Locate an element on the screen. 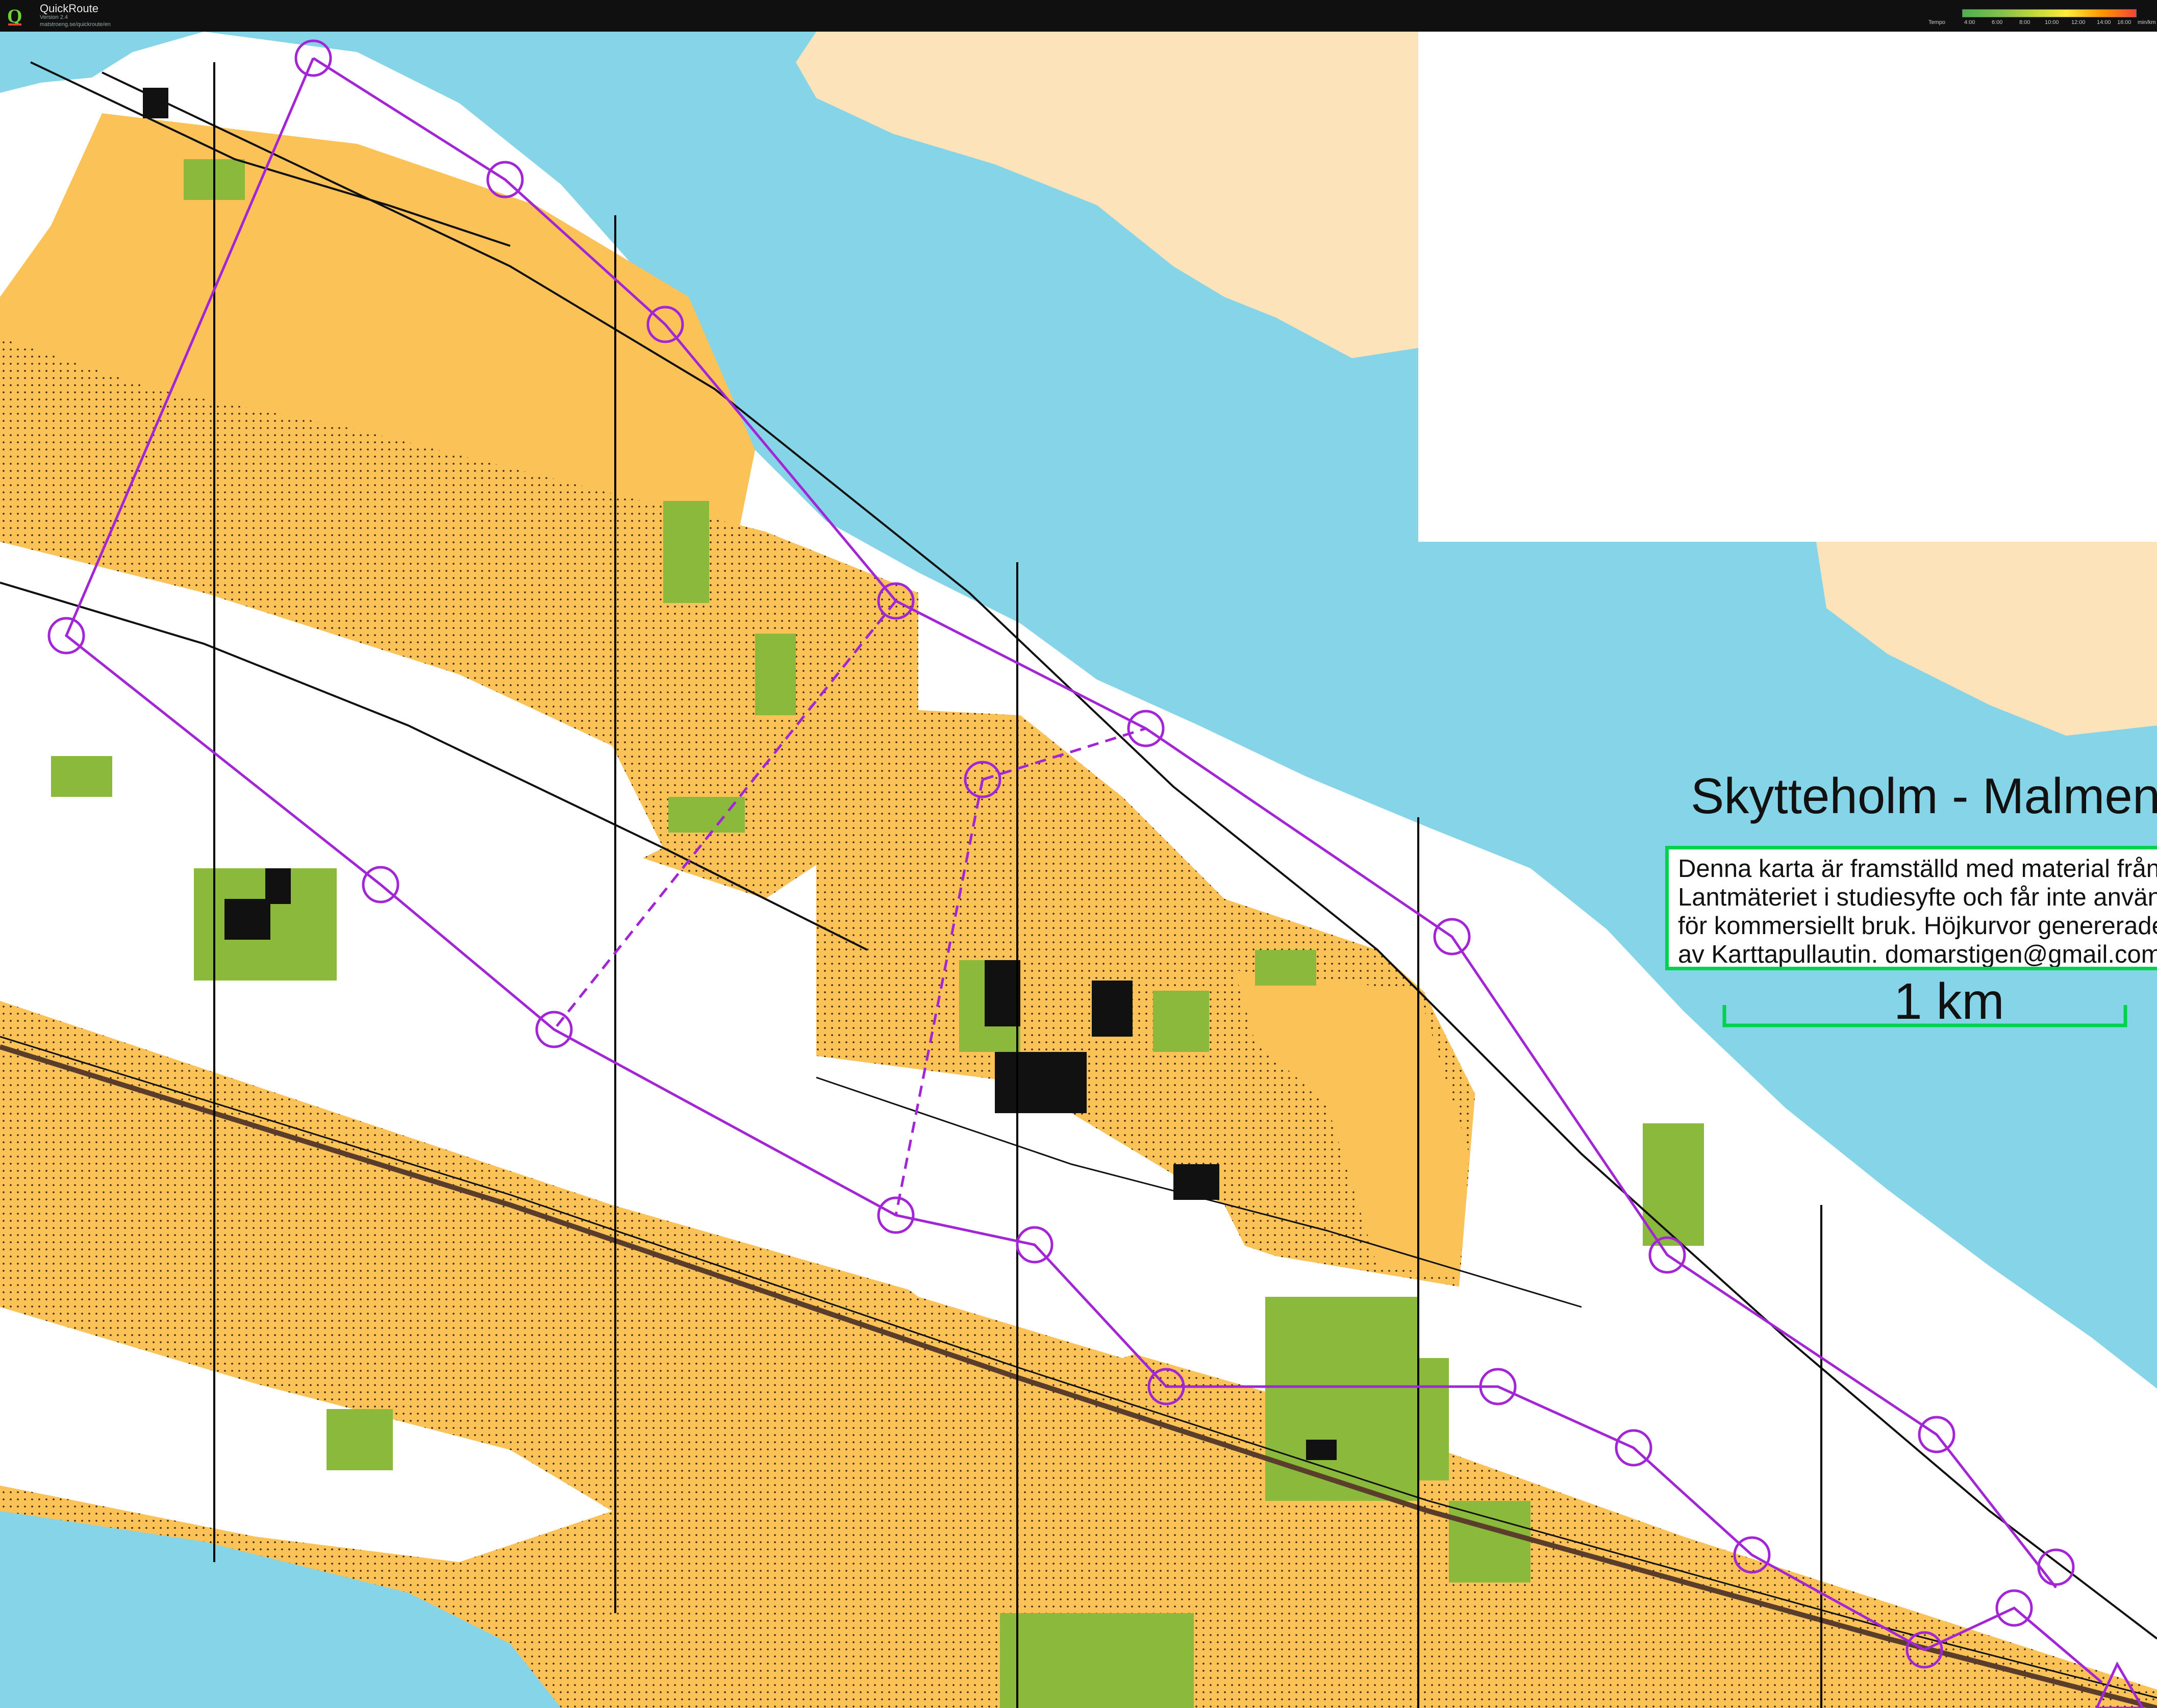 This screenshot has height=1708, width=2157. tempo-tick: 6:00 is located at coordinates (1998, 22).